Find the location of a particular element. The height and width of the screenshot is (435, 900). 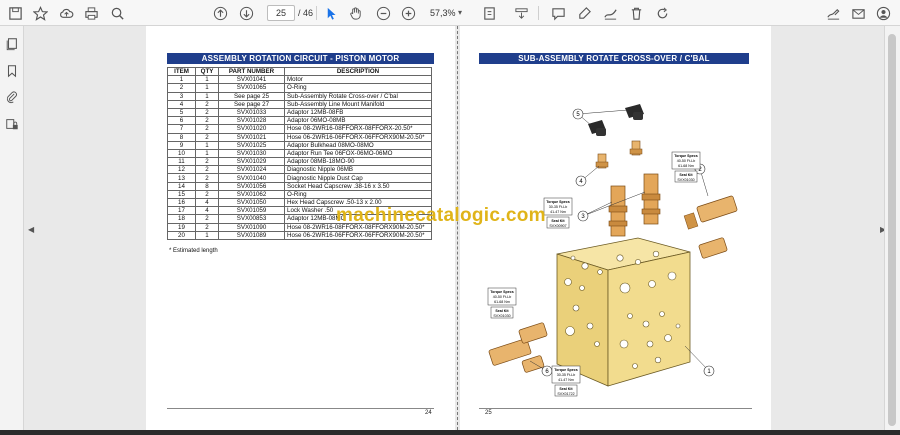

fit-page-icon is located at coordinates (489, 13).